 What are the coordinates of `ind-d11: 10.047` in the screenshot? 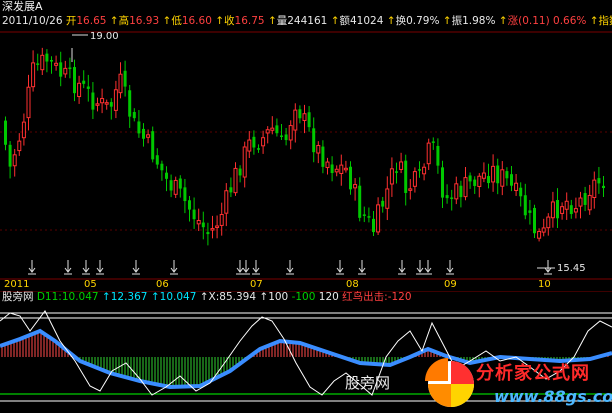 It's located at (80, 297).